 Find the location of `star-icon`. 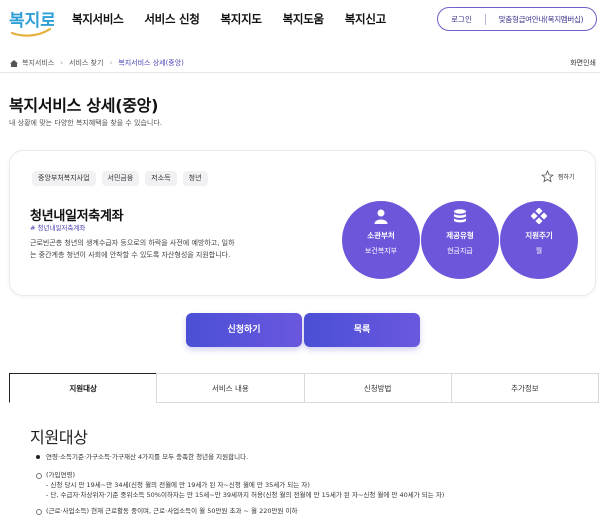

star-icon is located at coordinates (547, 176).